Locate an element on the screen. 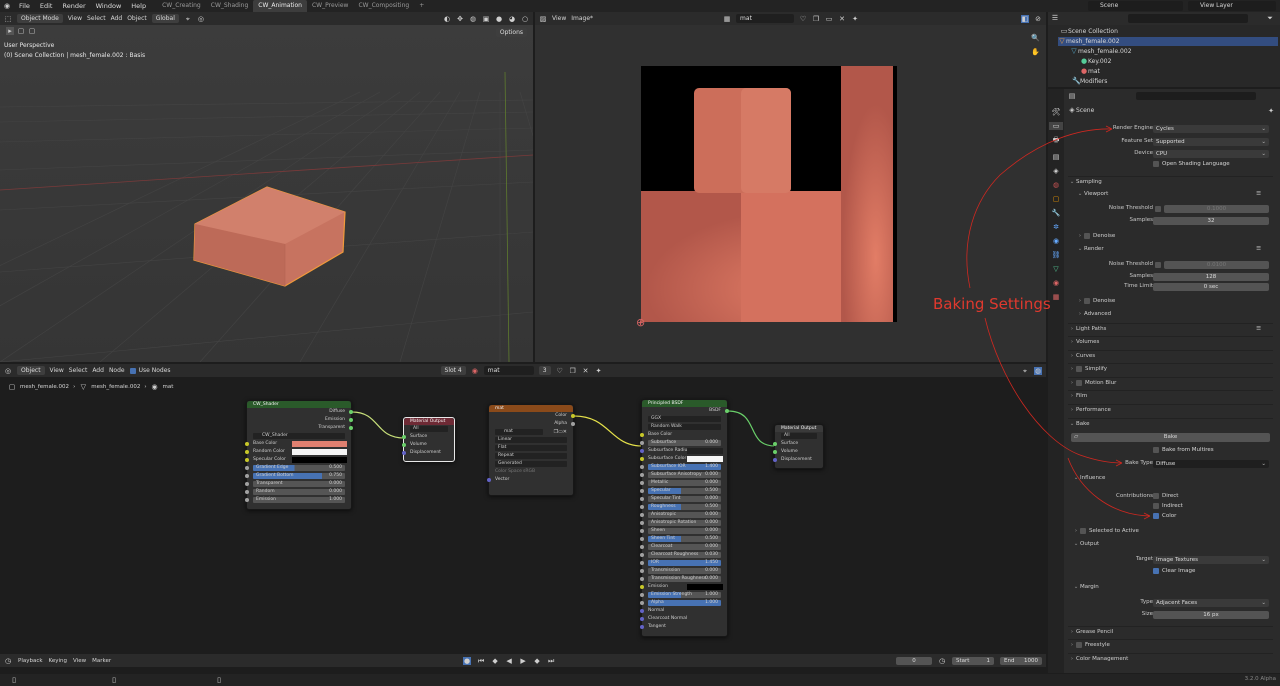  vp-noise-threshold-checkbox is located at coordinates (1158, 208).